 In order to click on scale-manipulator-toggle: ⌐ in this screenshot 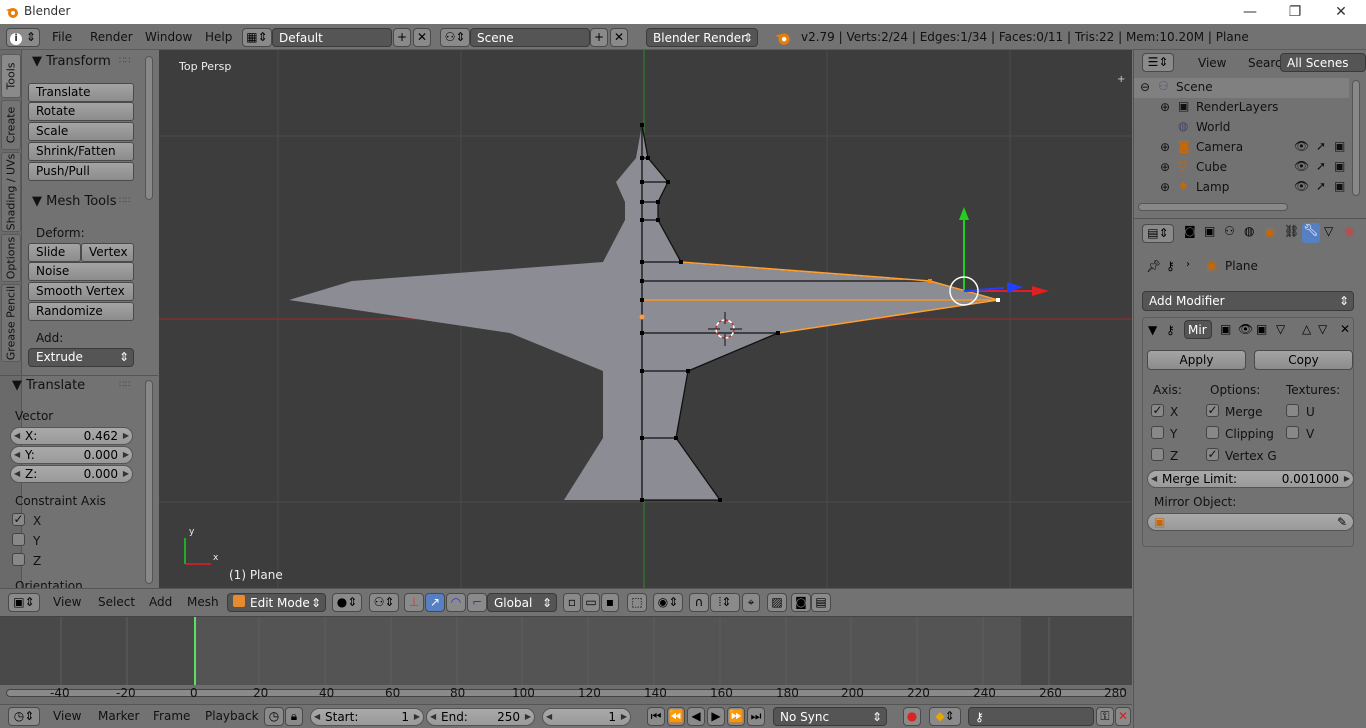, I will do `click(477, 602)`.